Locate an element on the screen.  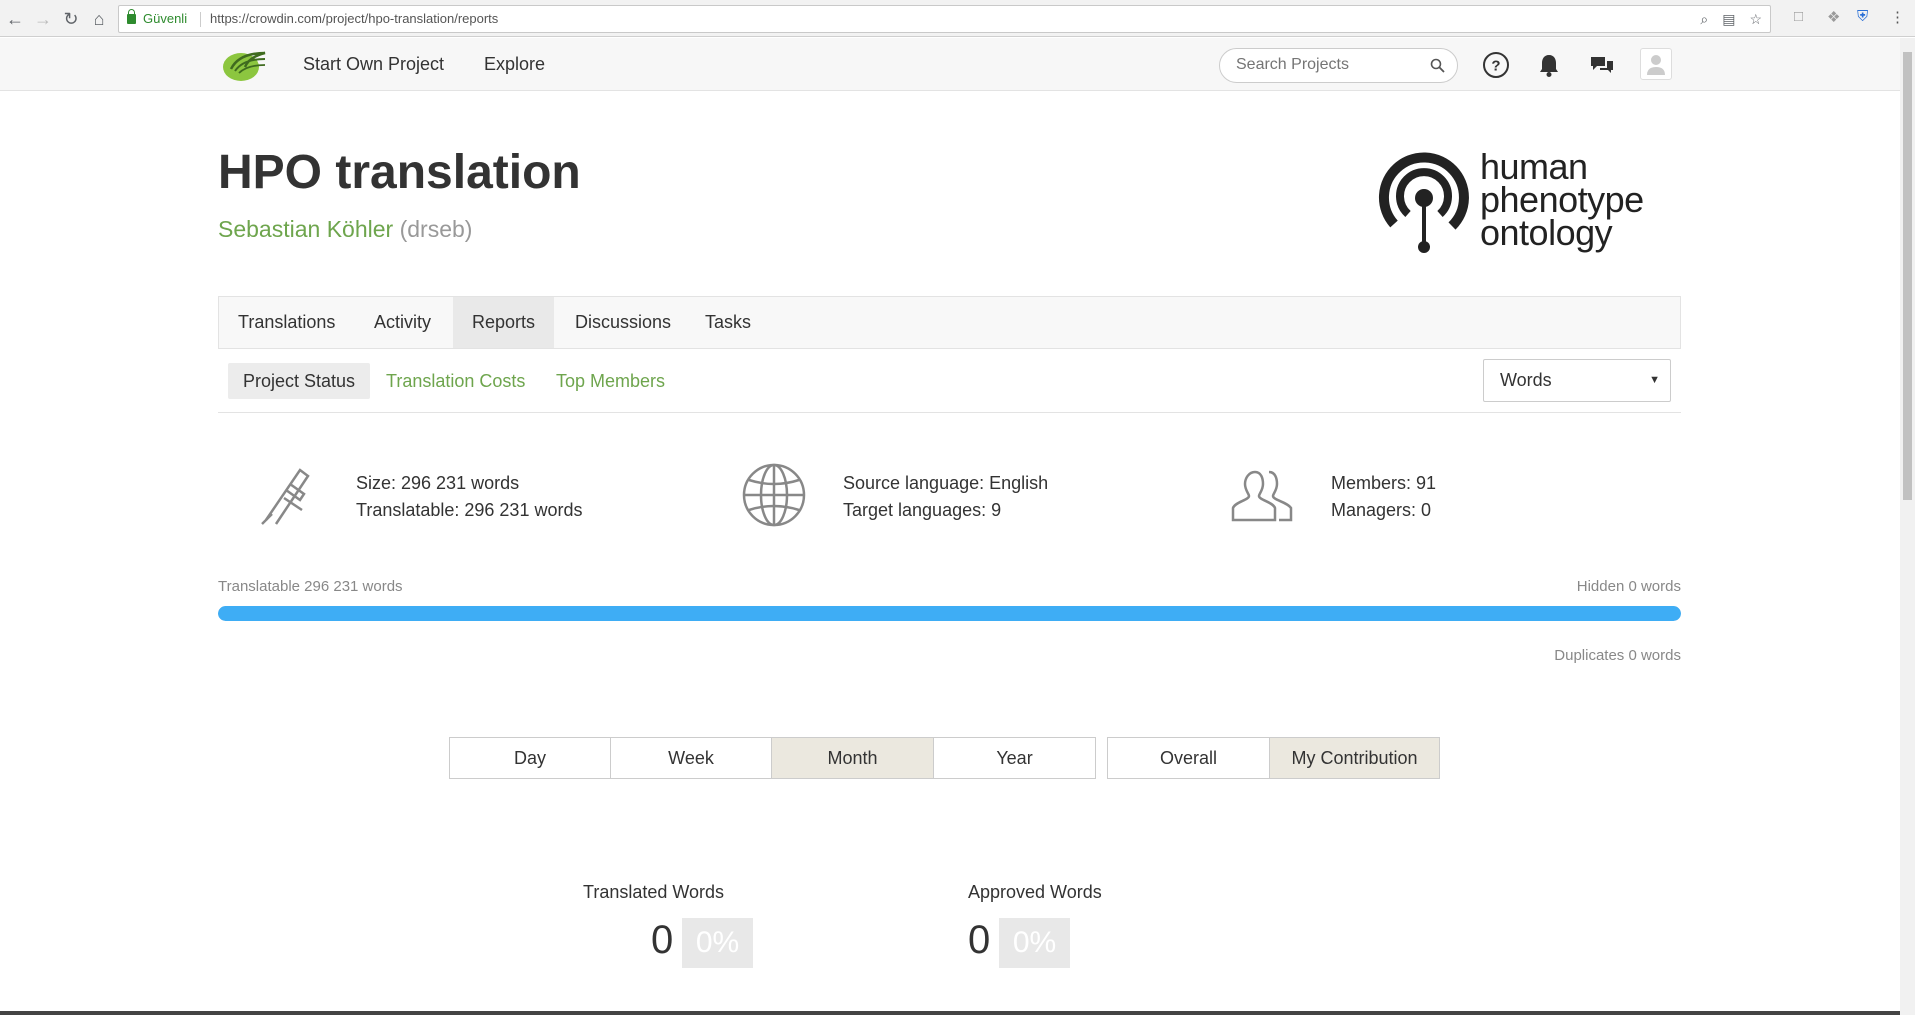
approved-words-value: 0 is located at coordinates (979, 940).